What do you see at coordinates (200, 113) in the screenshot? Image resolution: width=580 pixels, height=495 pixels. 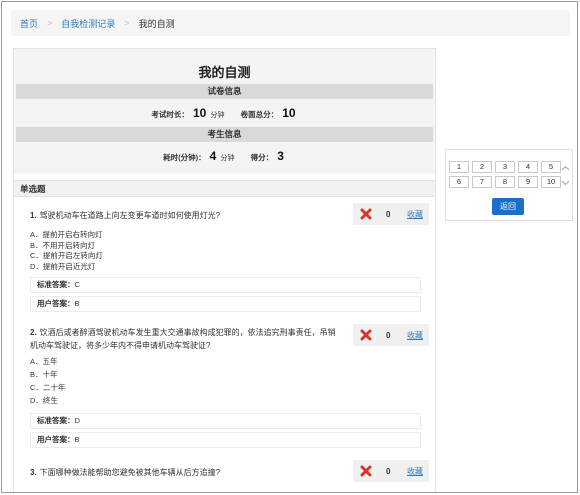 I see `duration-value: 10` at bounding box center [200, 113].